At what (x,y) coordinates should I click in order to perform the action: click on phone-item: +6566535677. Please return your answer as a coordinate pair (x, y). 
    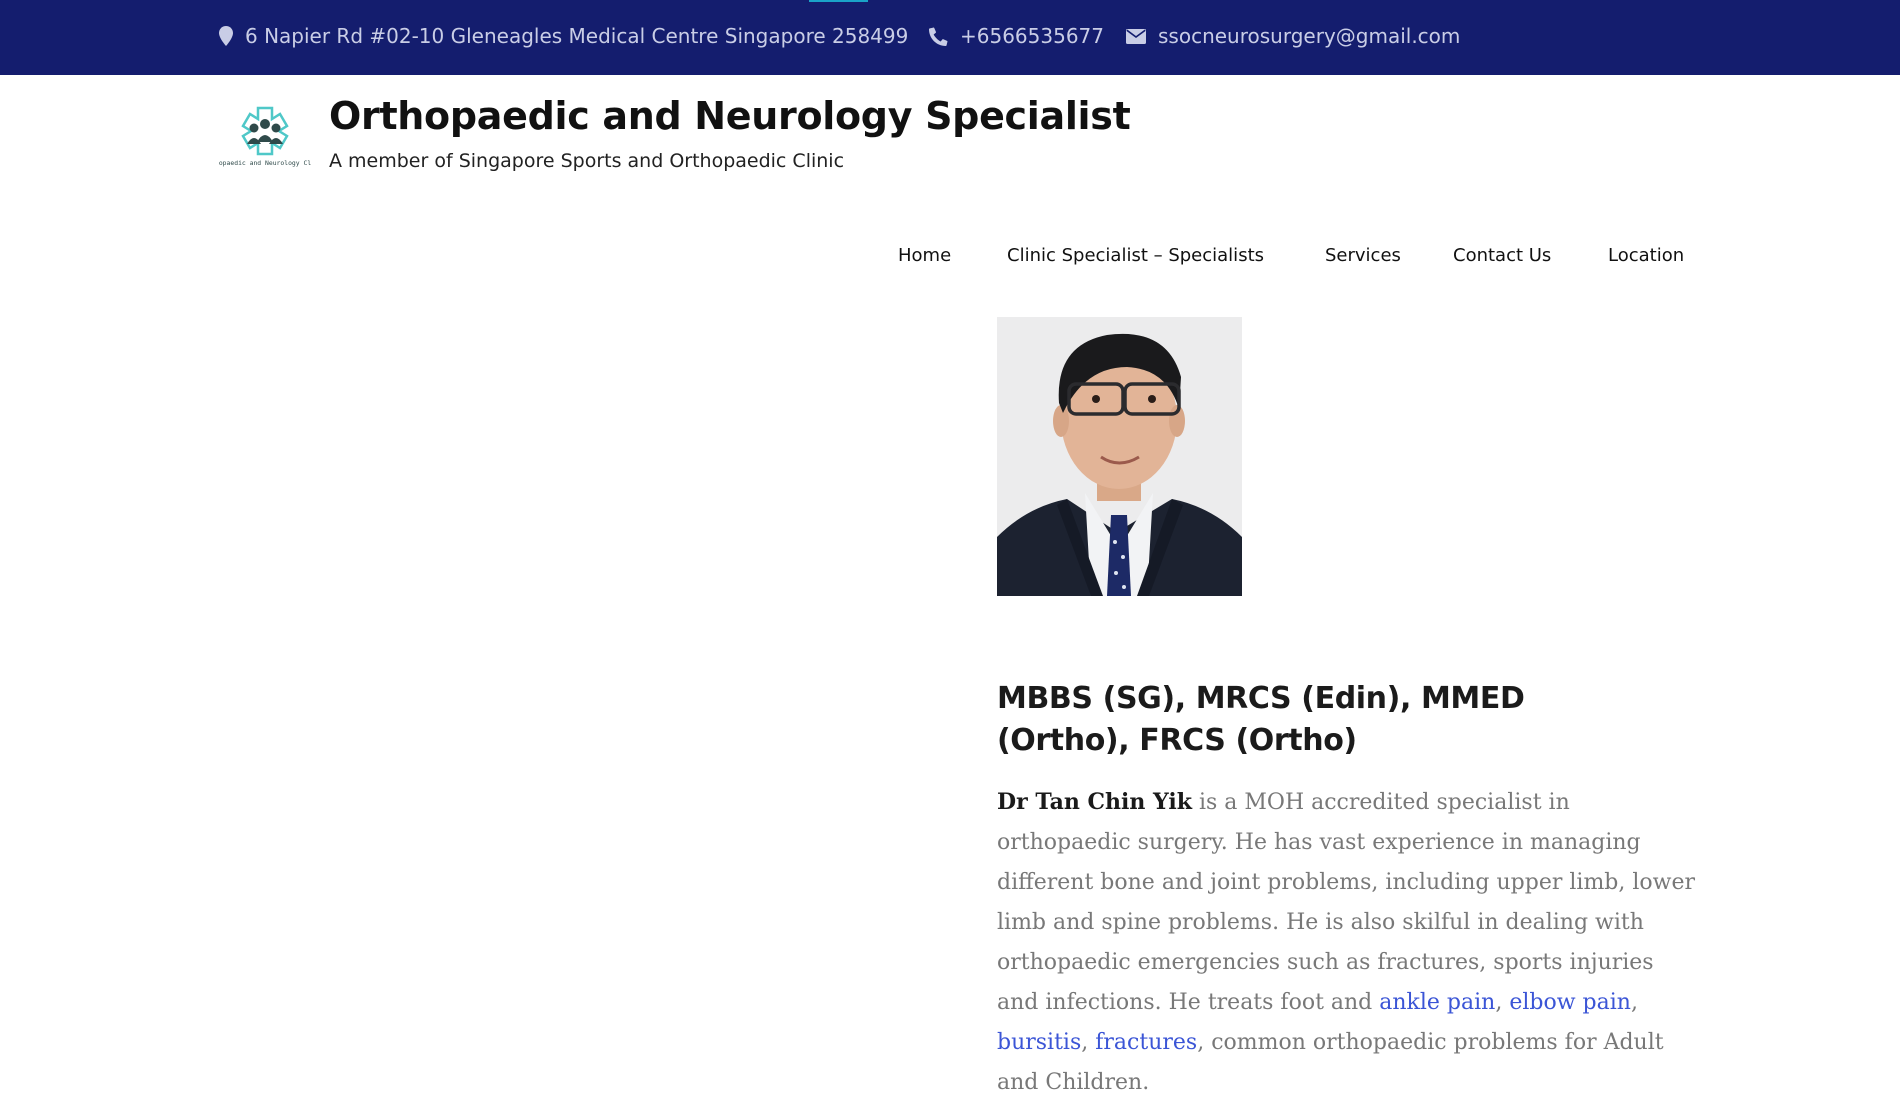
    Looking at the image, I should click on (1016, 36).